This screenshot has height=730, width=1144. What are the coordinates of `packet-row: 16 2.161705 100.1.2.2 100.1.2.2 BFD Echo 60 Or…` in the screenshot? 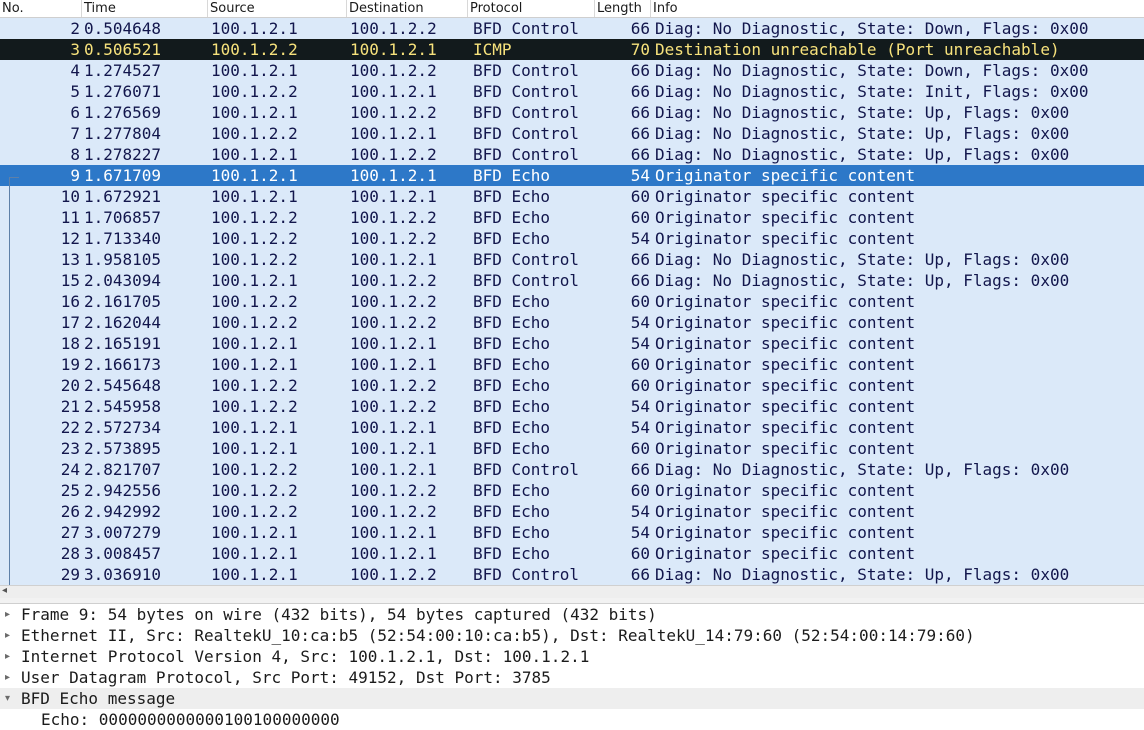 It's located at (572, 301).